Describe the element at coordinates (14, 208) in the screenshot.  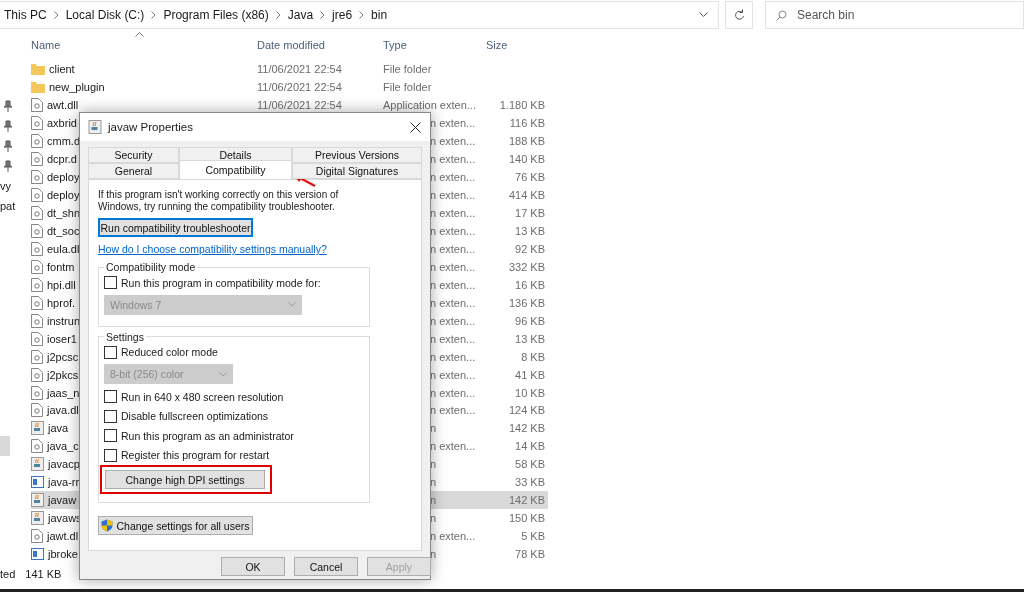
I see `nav-item: pat` at that location.